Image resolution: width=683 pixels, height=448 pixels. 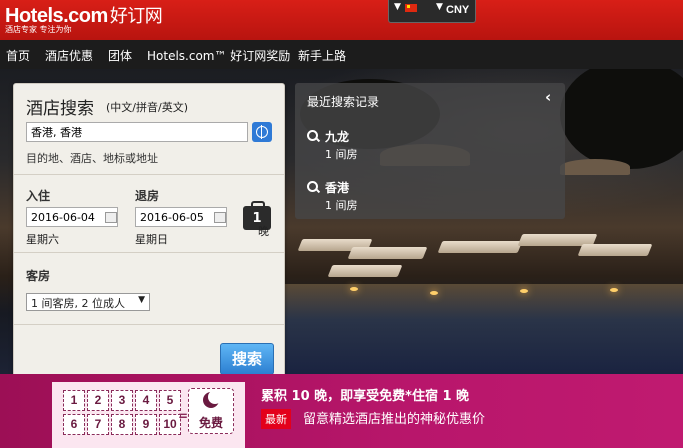 I want to click on nights-label: 晚, so click(x=263, y=231).